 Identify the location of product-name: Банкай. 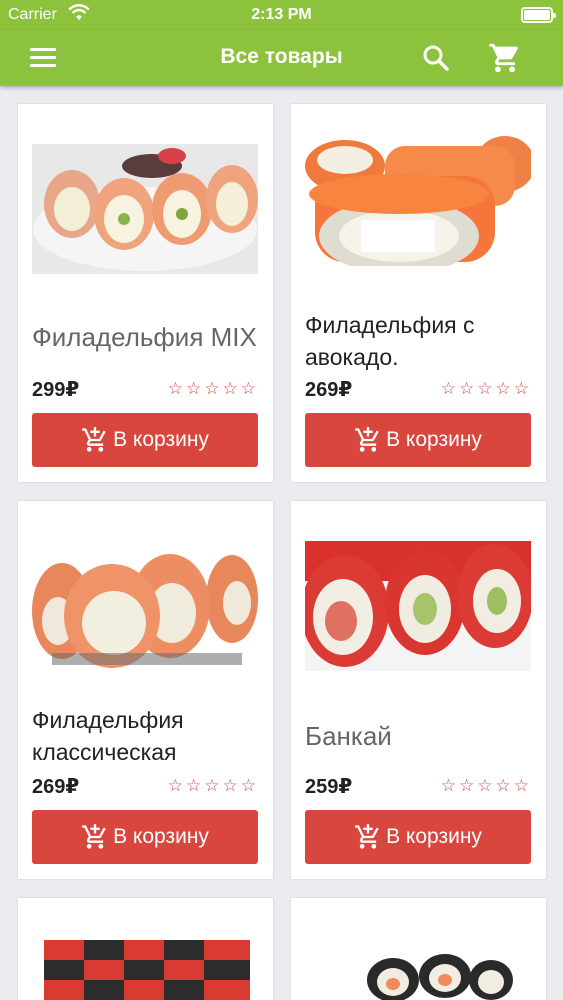
(348, 736).